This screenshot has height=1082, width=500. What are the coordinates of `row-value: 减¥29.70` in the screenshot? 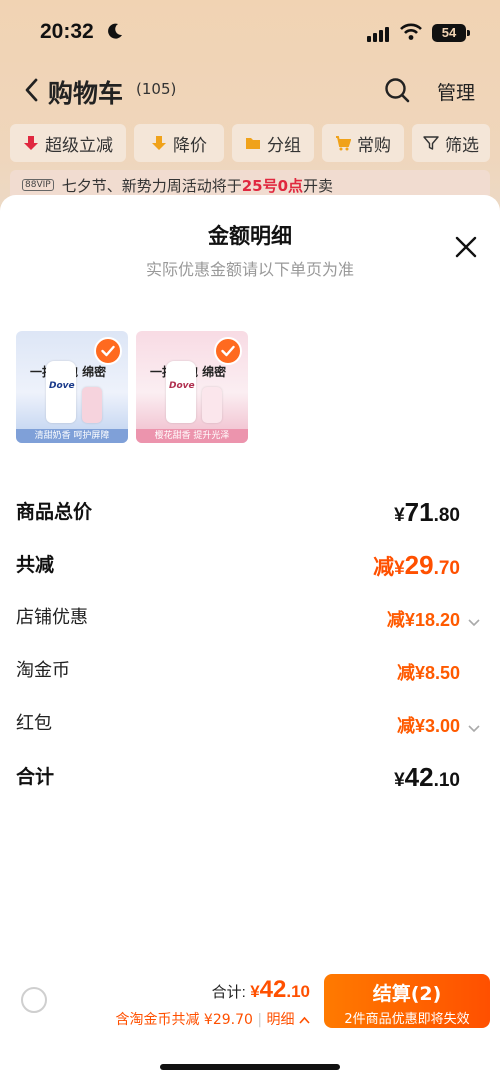 It's located at (416, 565).